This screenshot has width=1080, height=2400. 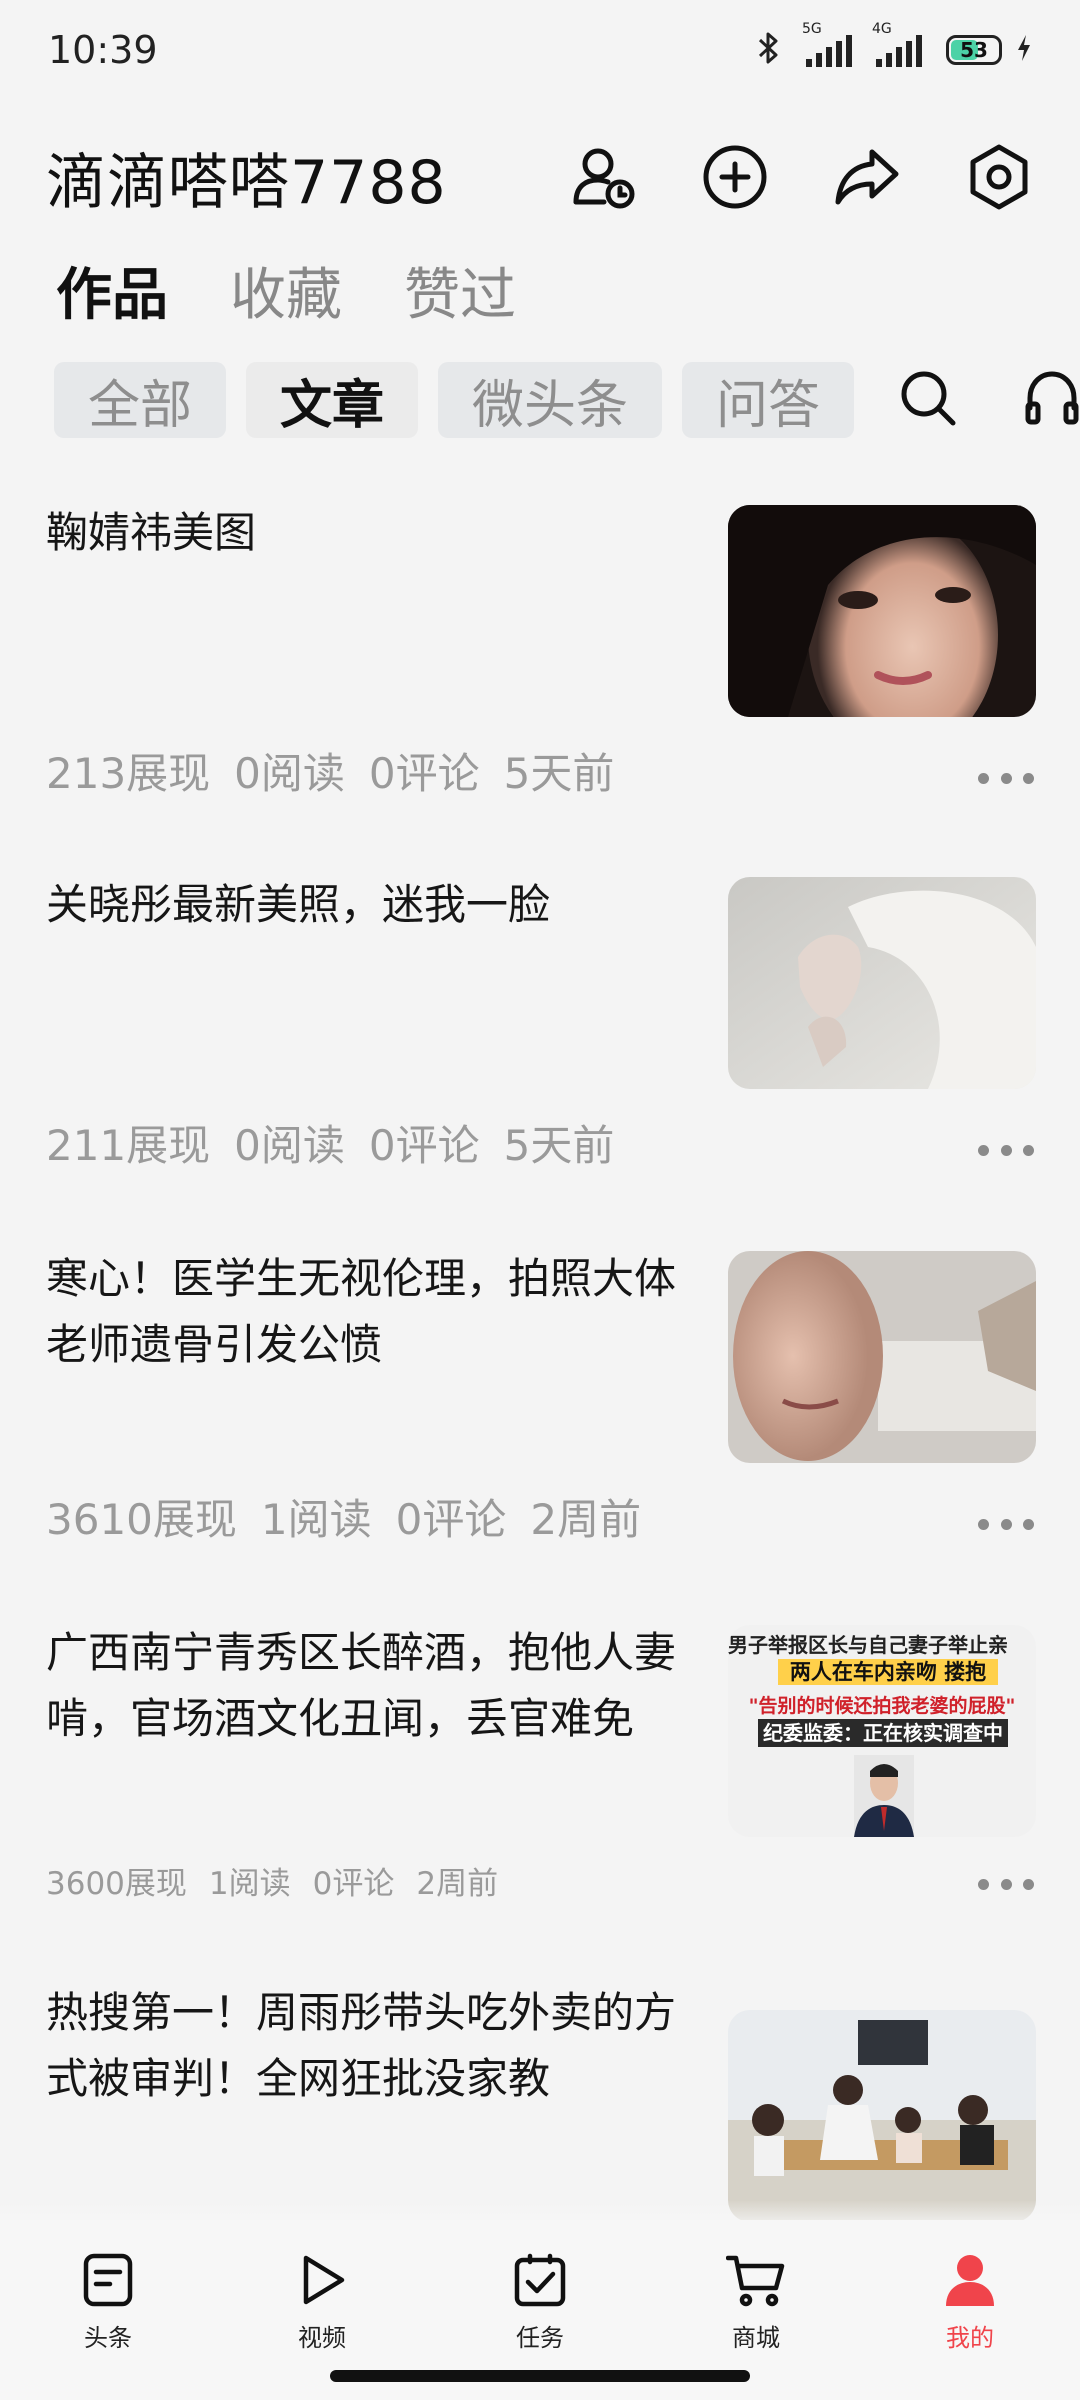 What do you see at coordinates (1051, 400) in the screenshot?
I see `headphones-icon` at bounding box center [1051, 400].